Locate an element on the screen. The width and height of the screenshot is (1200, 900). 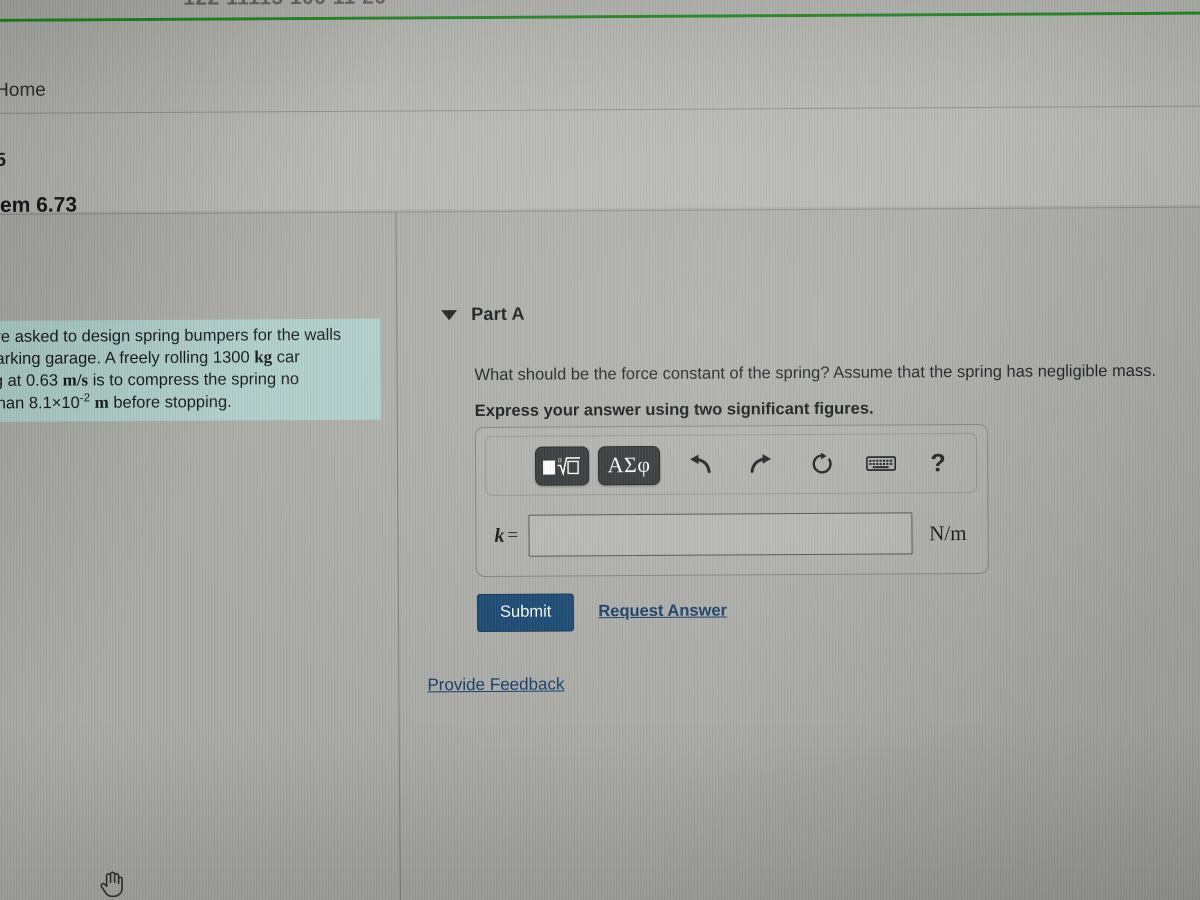
request-answer-link: Request Answer is located at coordinates (662, 612).